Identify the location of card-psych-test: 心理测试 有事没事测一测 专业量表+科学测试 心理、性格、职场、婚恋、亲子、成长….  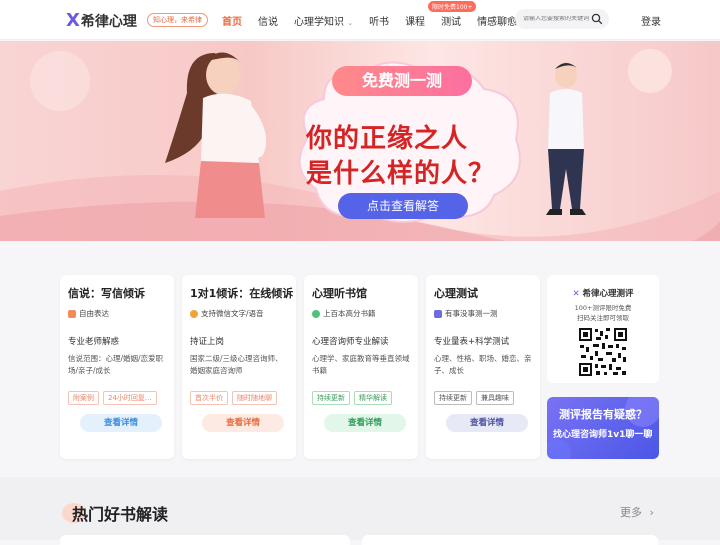
(483, 367).